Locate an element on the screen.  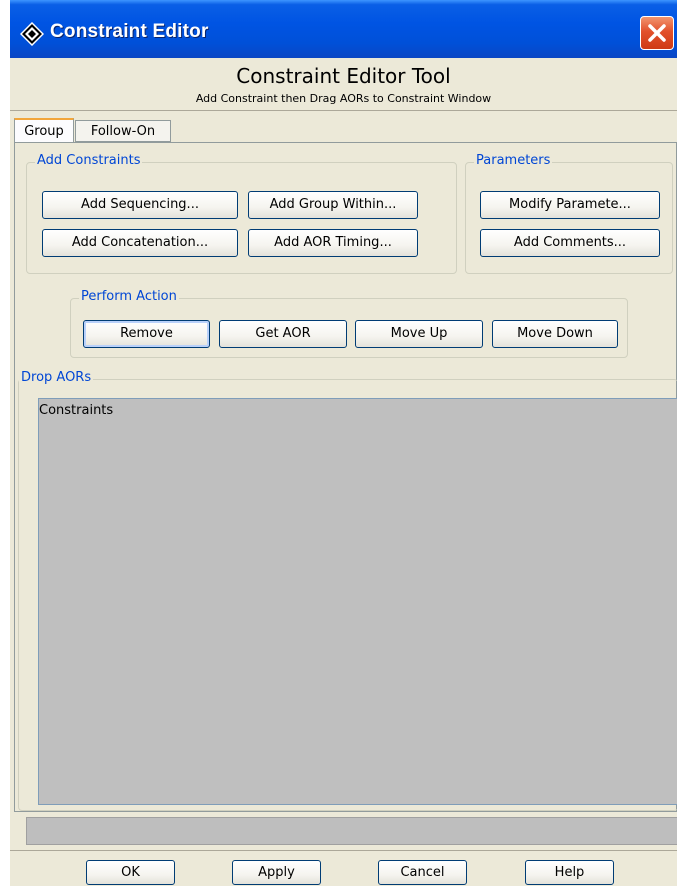
get-aor-button: Get AOR is located at coordinates (283, 334).